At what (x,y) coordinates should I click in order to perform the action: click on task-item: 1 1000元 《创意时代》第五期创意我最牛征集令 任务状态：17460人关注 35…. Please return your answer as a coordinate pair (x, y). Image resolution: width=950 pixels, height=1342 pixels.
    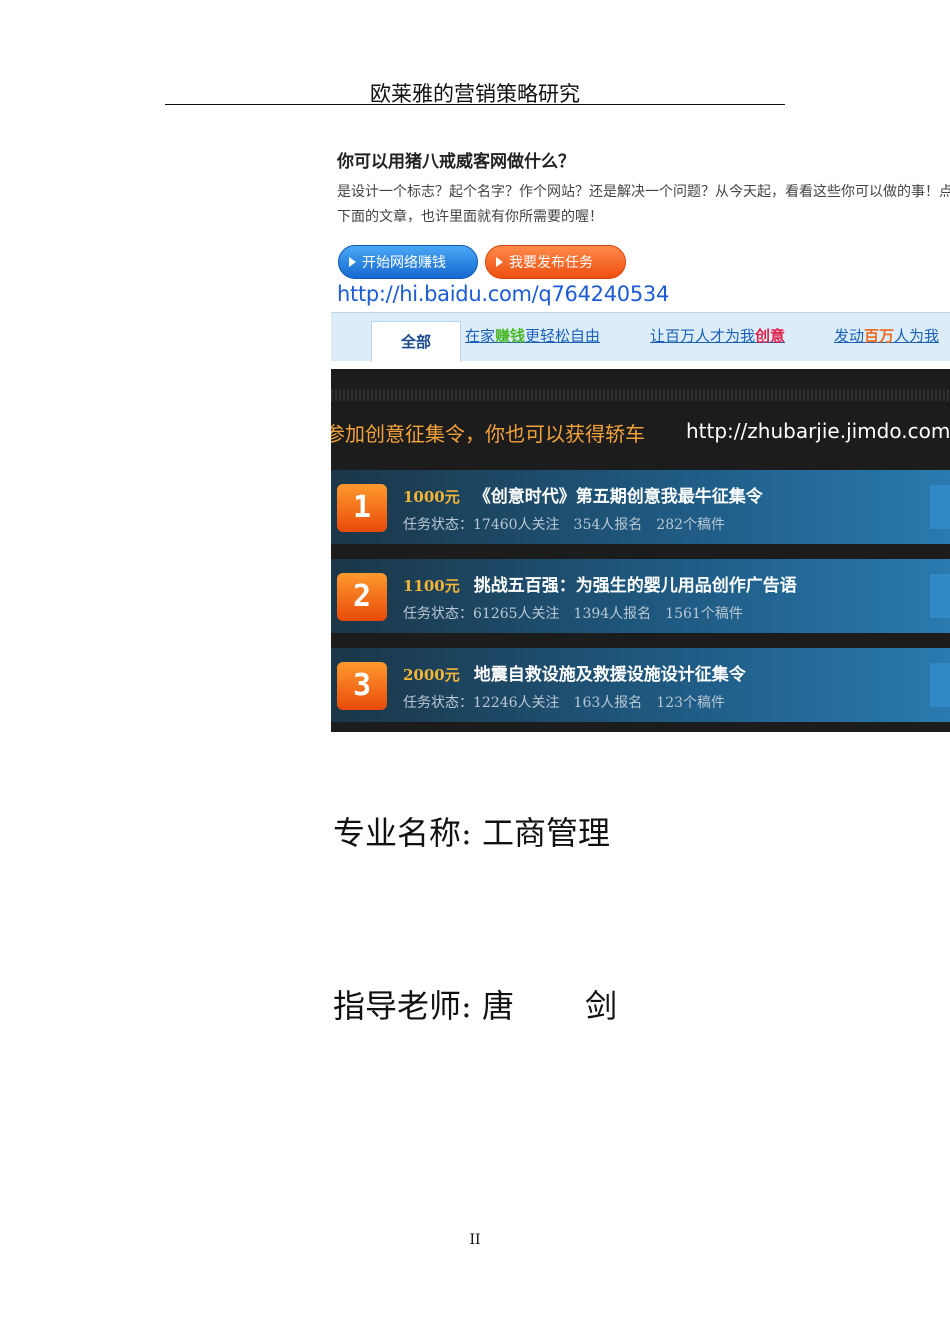
    Looking at the image, I should click on (640, 507).